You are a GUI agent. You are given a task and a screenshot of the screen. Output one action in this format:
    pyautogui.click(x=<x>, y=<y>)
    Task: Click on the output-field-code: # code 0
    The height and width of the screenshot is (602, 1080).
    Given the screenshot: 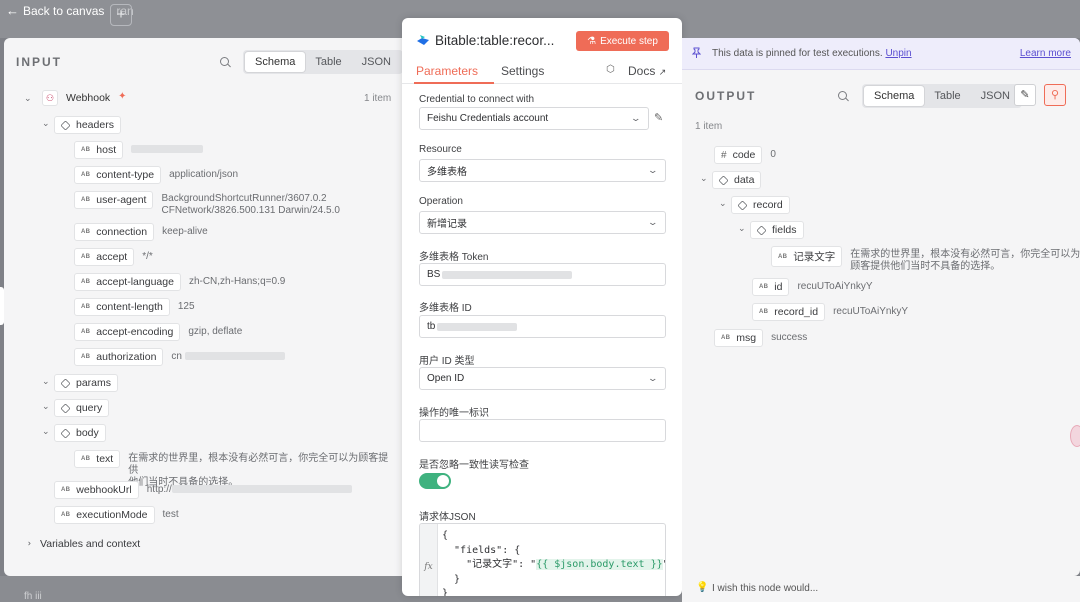 What is the action you would take?
    pyautogui.click(x=745, y=155)
    